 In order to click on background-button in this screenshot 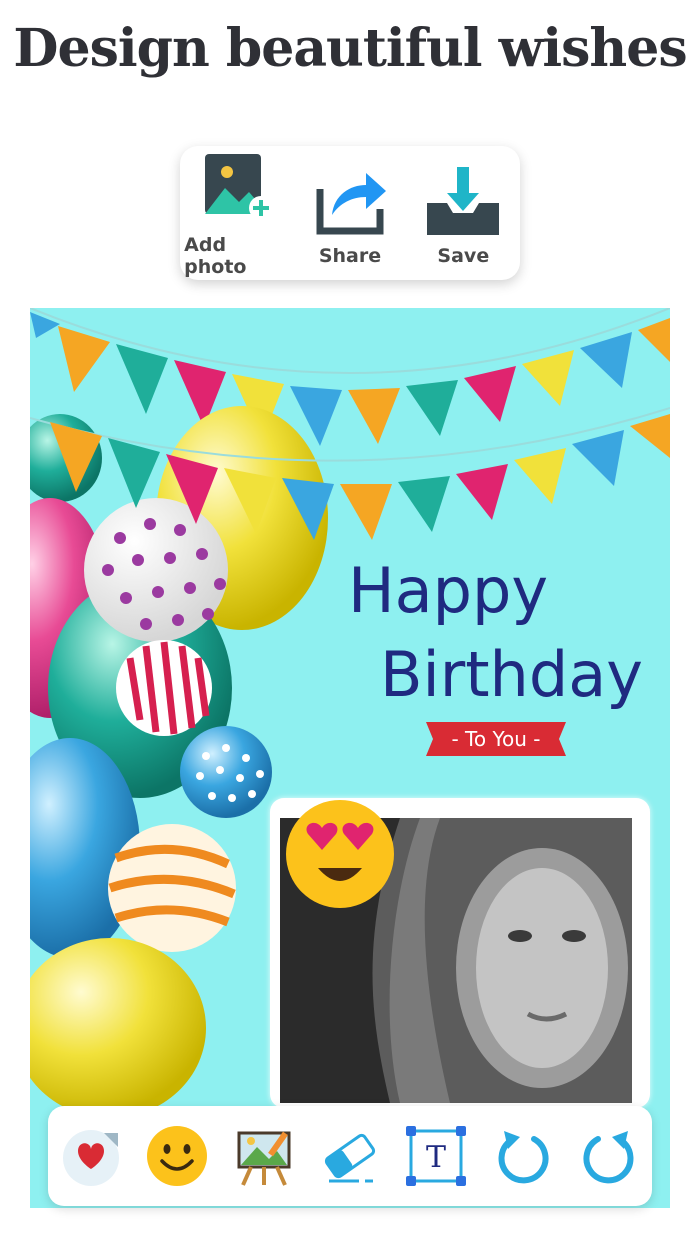, I will do `click(264, 1156)`.